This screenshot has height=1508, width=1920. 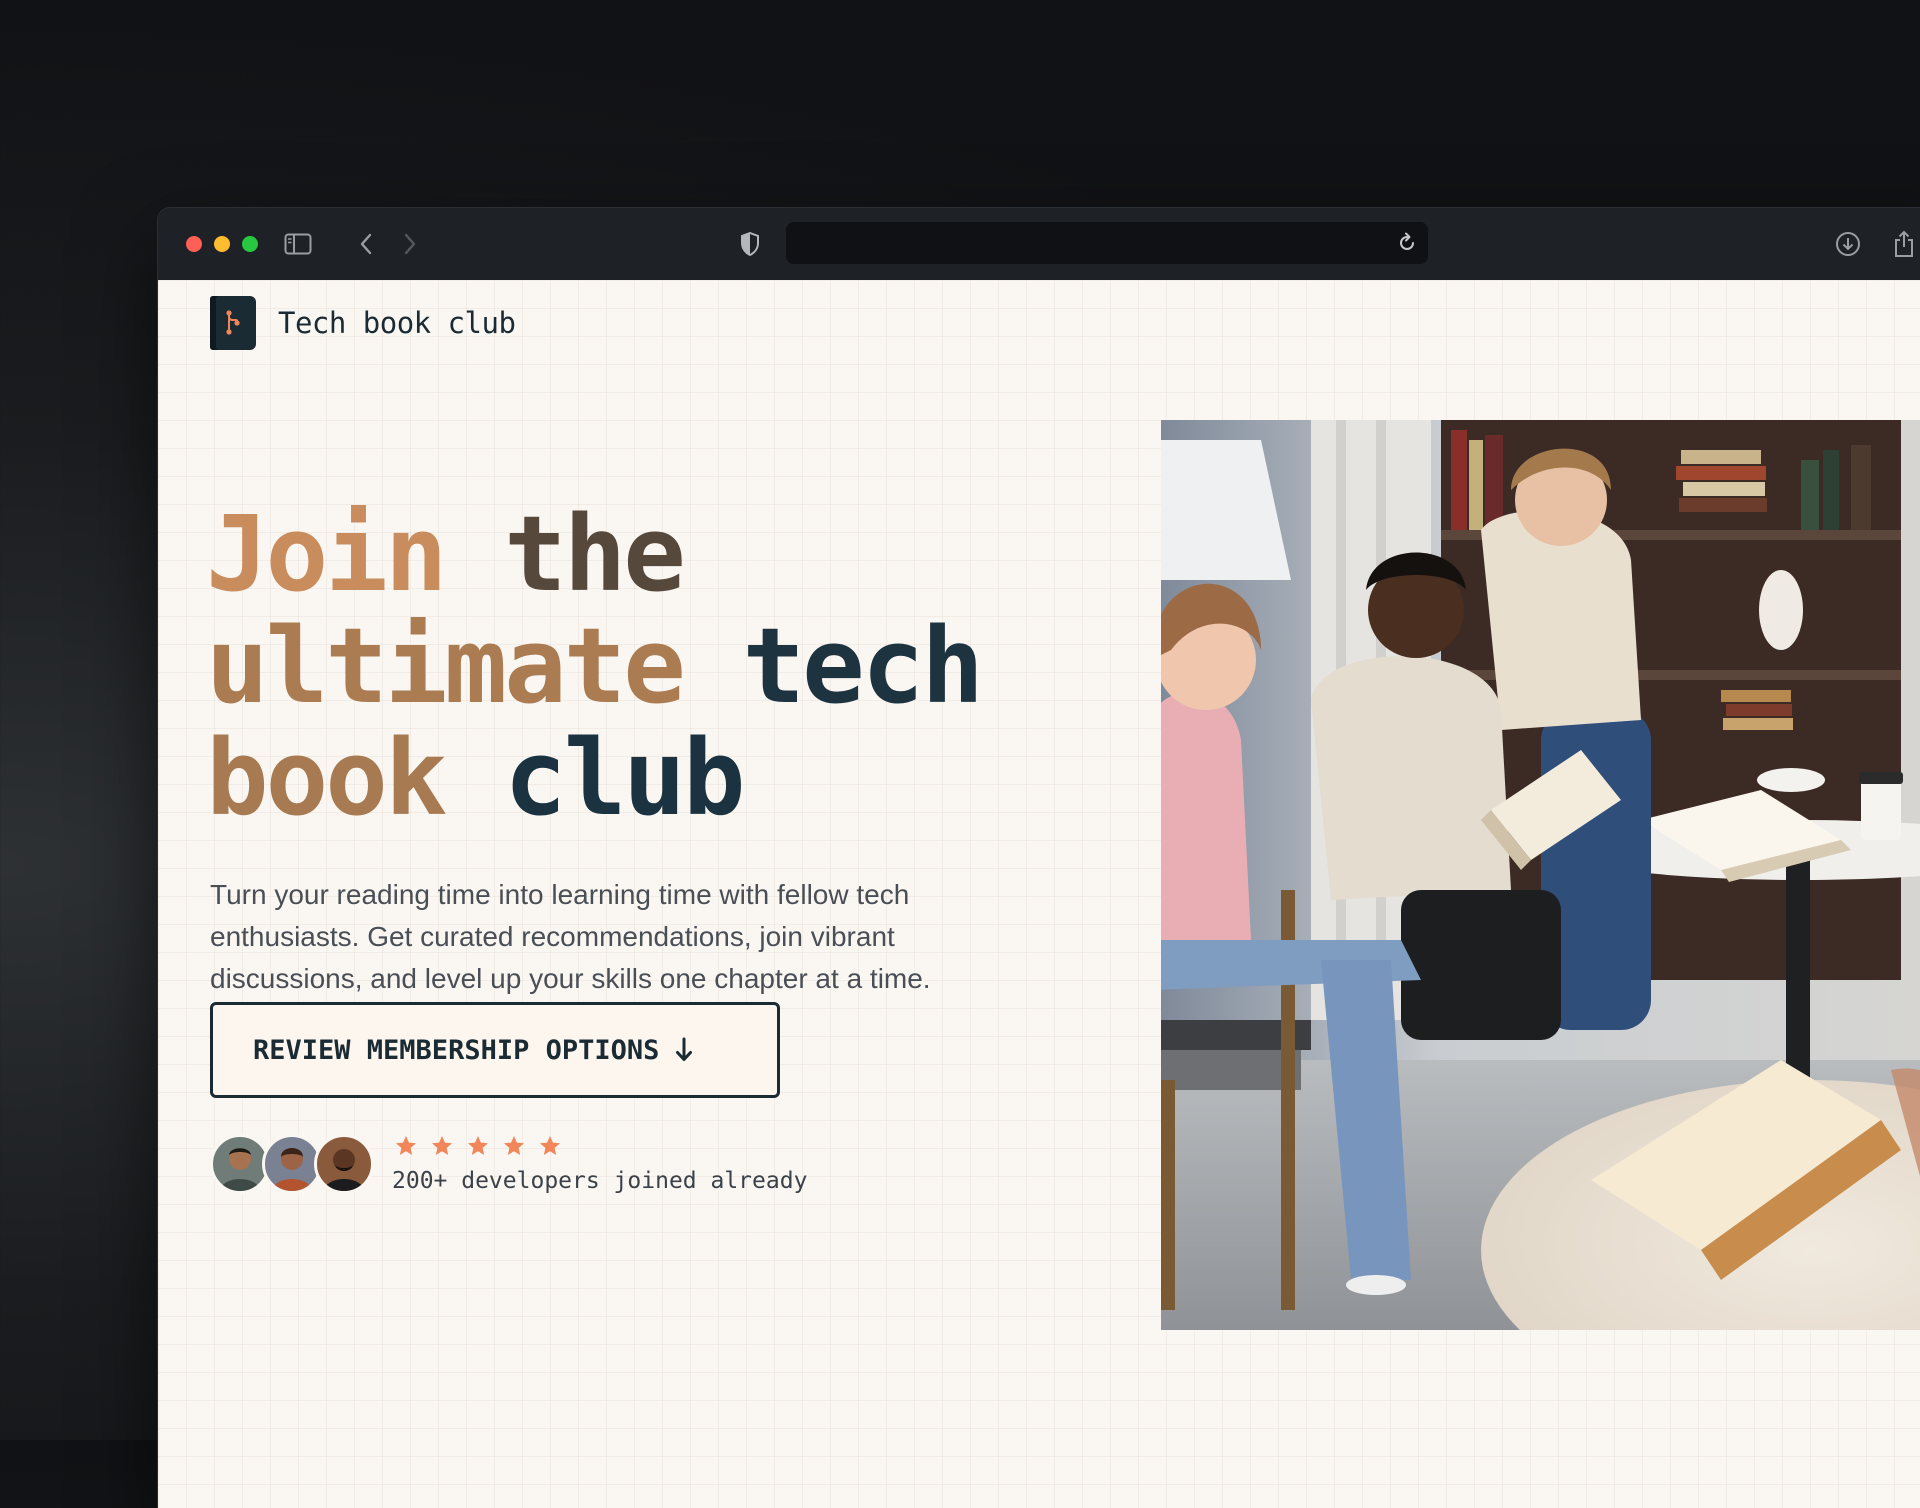 I want to click on privacy-shield-icon, so click(x=750, y=244).